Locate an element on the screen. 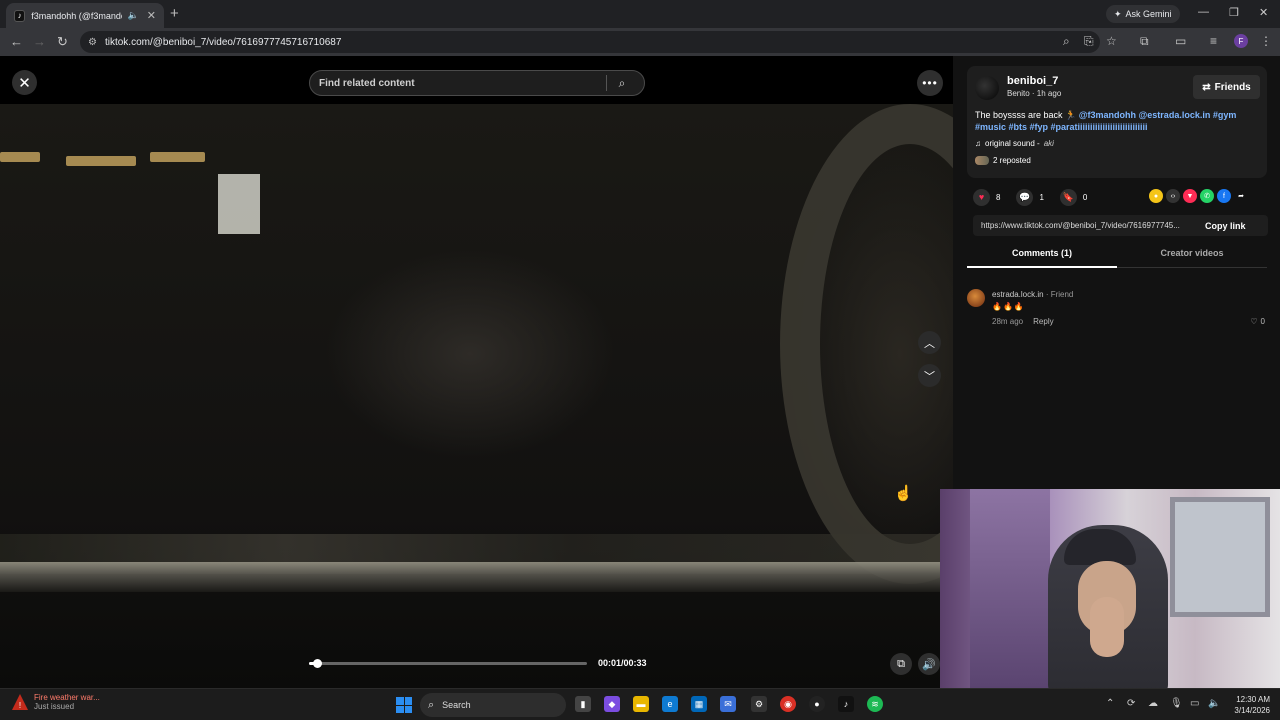  windows-start-icon is located at coordinates (404, 705).